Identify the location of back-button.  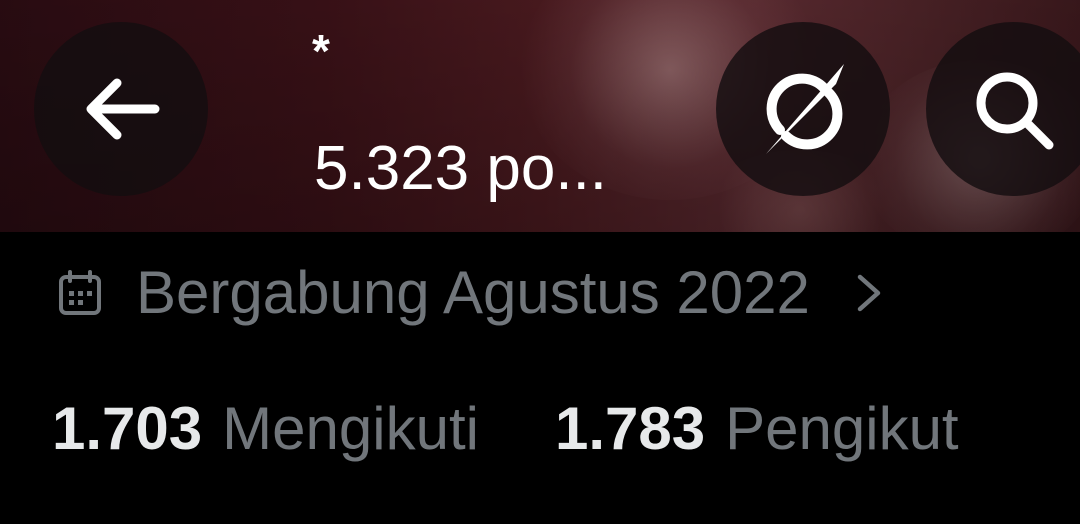
(121, 109).